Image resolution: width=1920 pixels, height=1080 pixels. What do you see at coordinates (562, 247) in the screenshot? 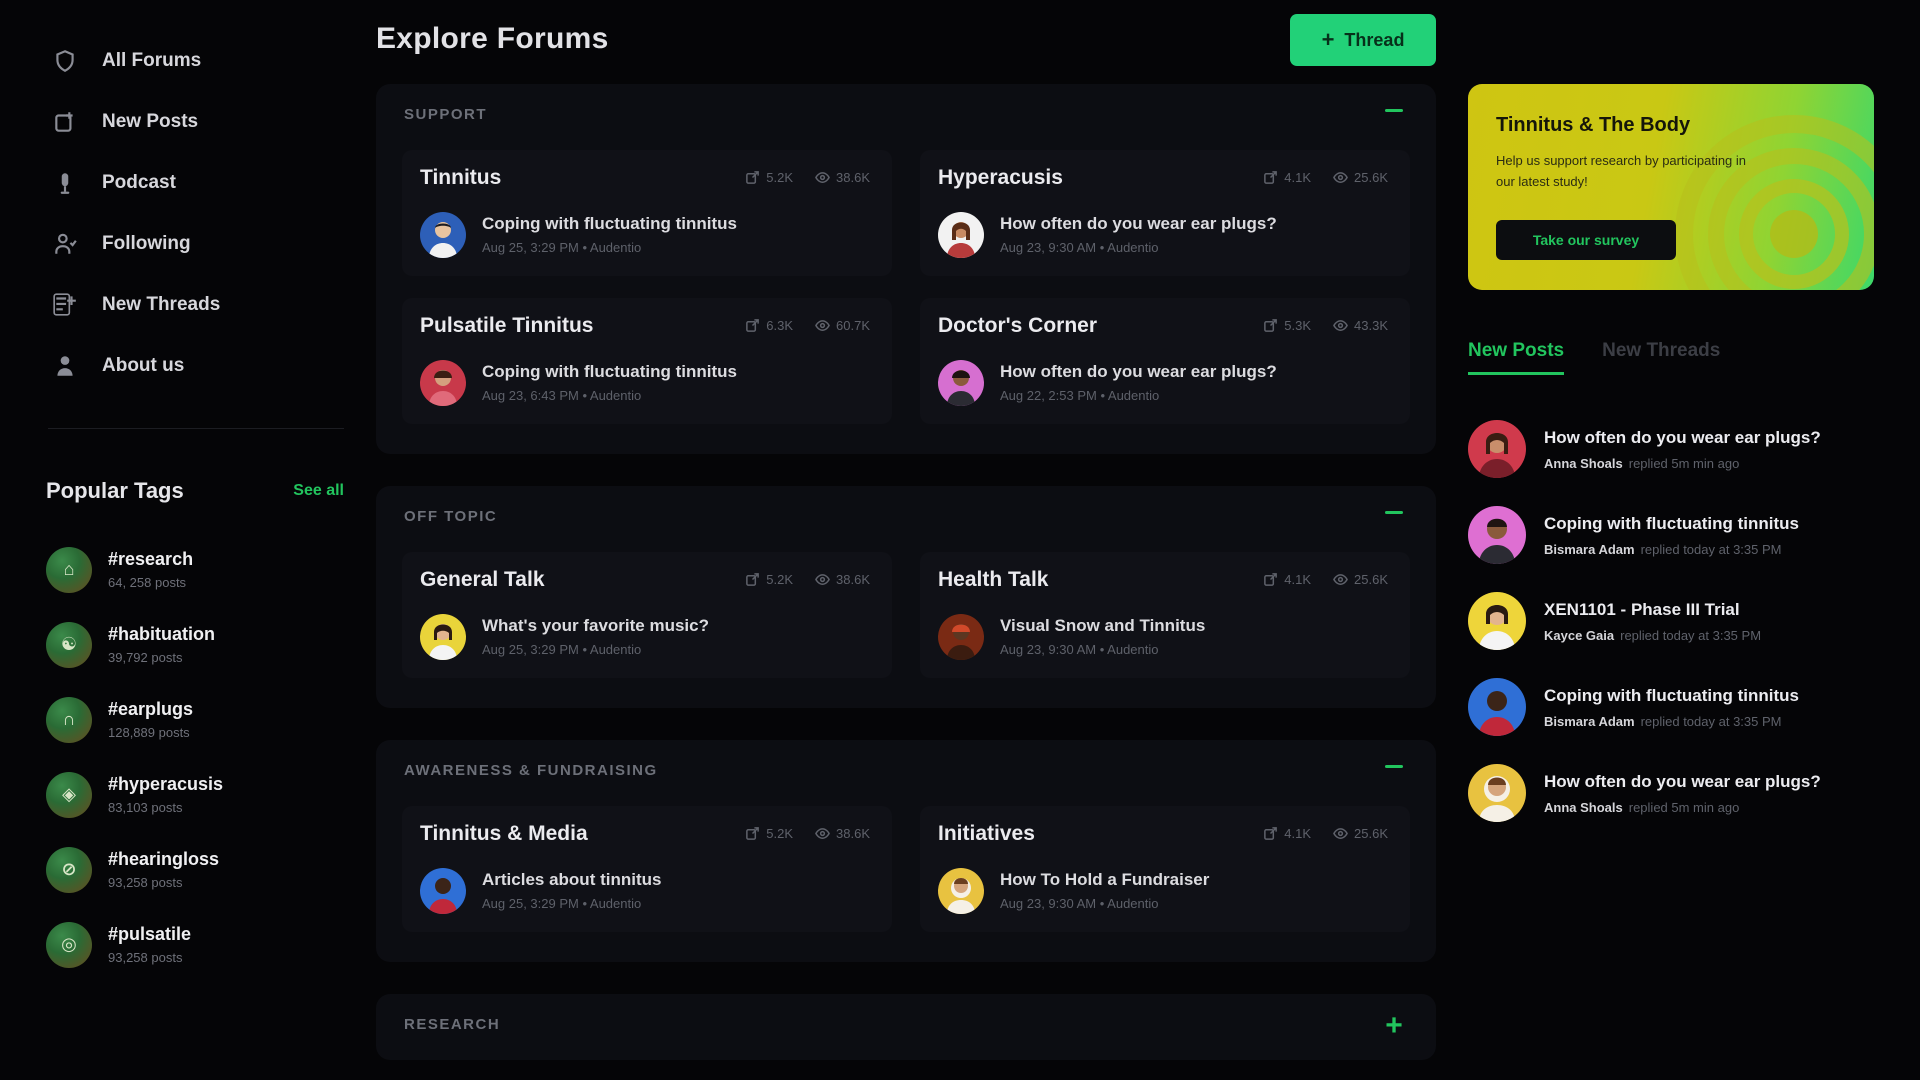
I see `latest-post-meta: Aug 25, 3:29 PM • Audentio` at bounding box center [562, 247].